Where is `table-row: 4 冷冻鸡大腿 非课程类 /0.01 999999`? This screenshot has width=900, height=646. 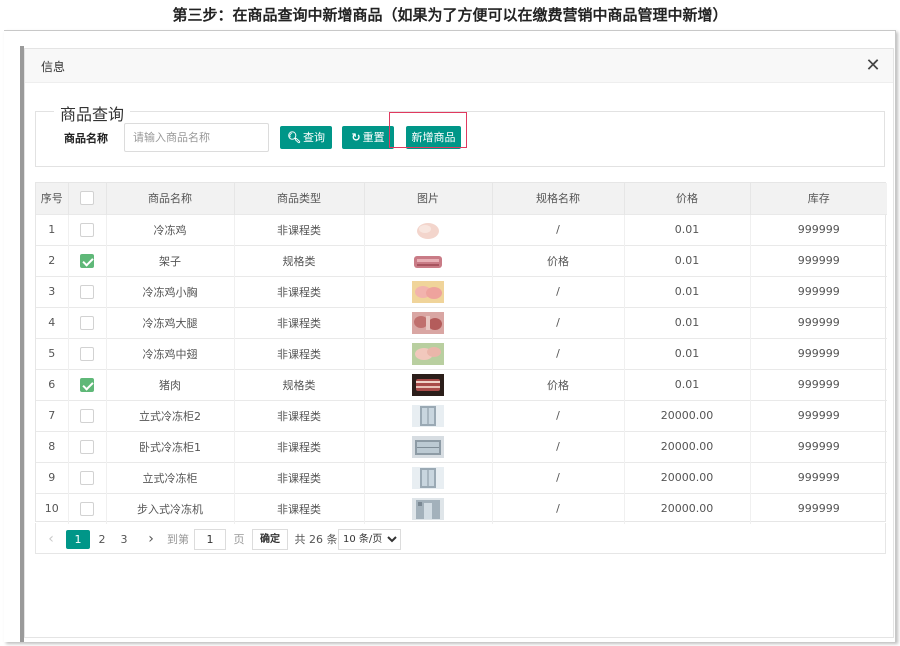
table-row: 4 冷冻鸡大腿 非课程类 /0.01 999999 is located at coordinates (461, 322).